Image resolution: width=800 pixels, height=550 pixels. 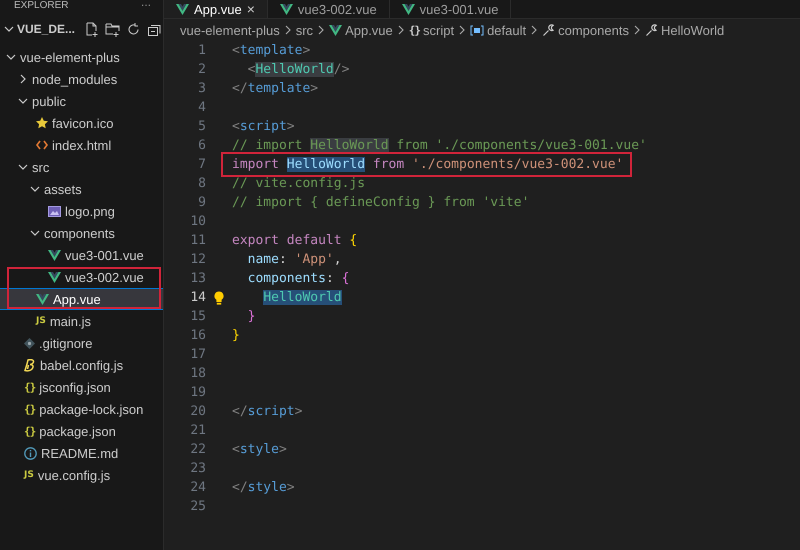 I want to click on line-number: 22, so click(x=197, y=450).